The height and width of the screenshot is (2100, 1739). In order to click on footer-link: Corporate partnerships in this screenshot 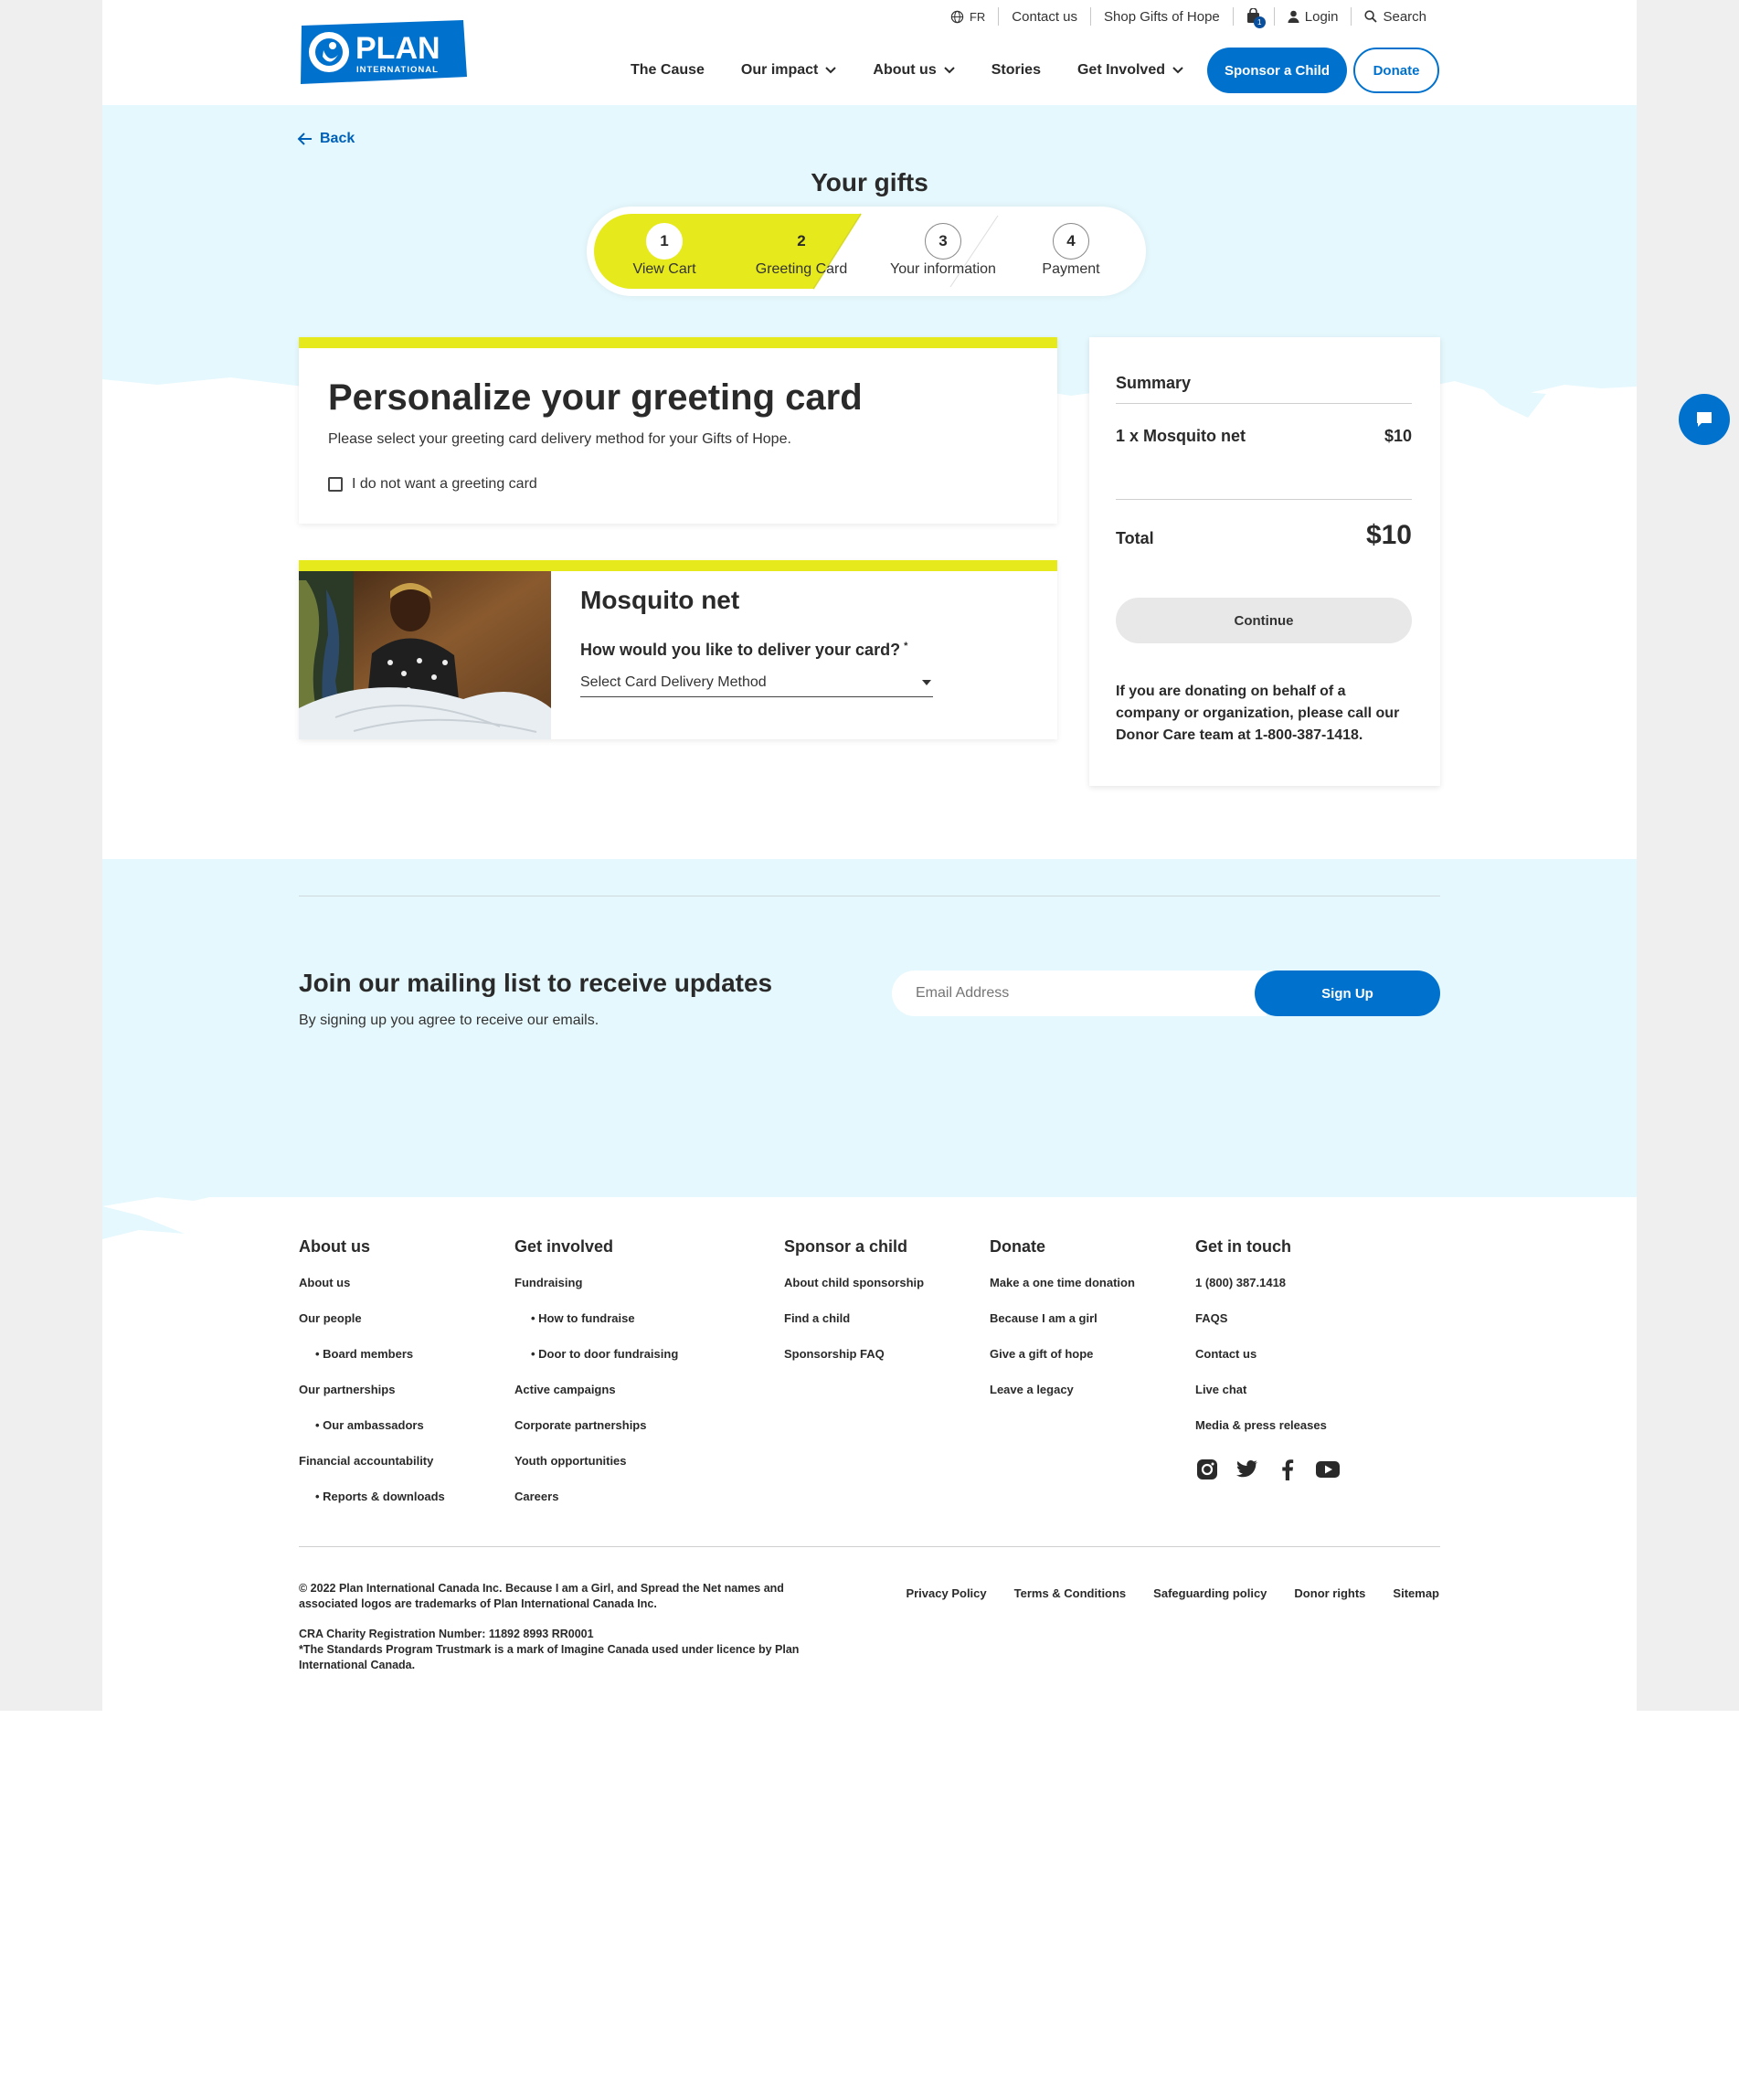, I will do `click(596, 1436)`.